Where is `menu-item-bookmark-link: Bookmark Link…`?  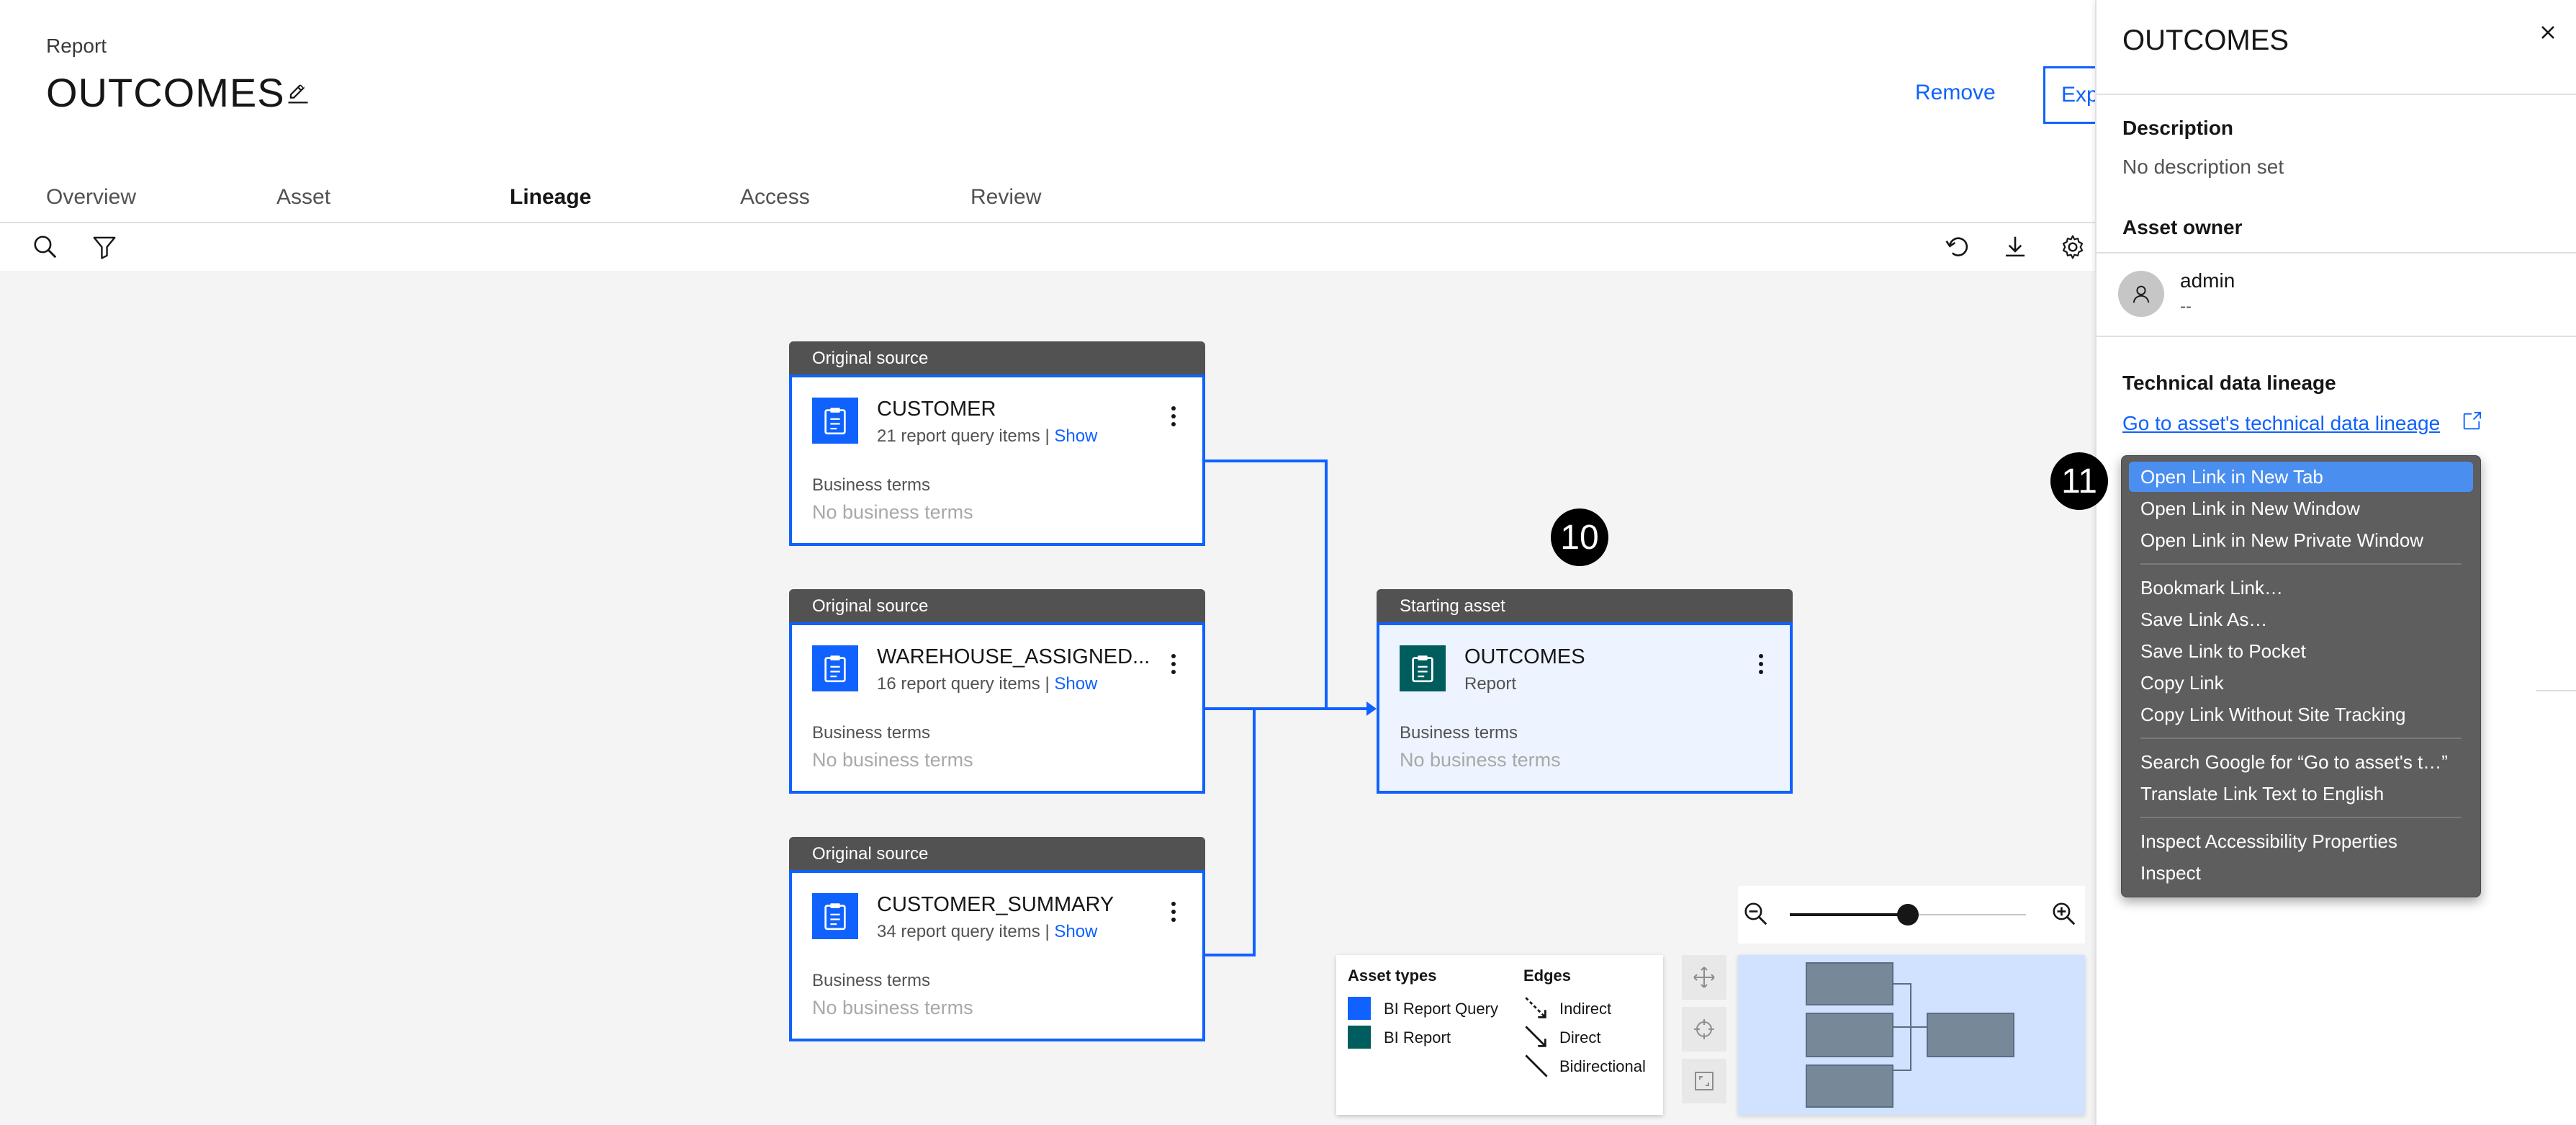 menu-item-bookmark-link: Bookmark Link… is located at coordinates (2301, 588).